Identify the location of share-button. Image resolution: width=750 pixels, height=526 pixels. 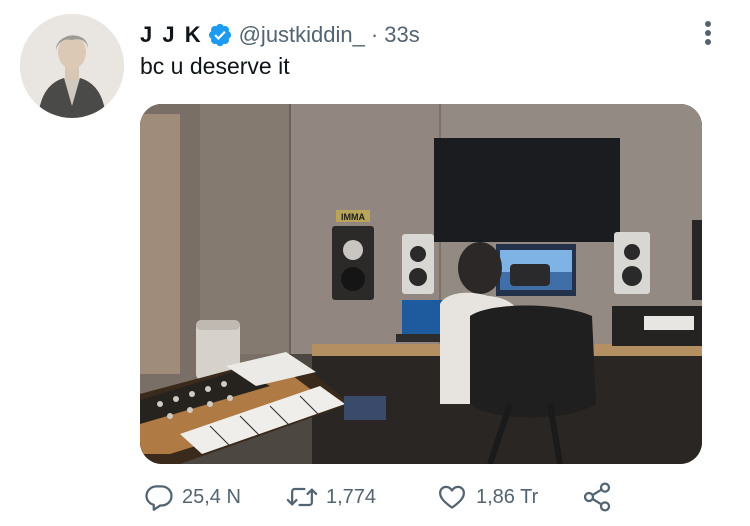
(597, 497).